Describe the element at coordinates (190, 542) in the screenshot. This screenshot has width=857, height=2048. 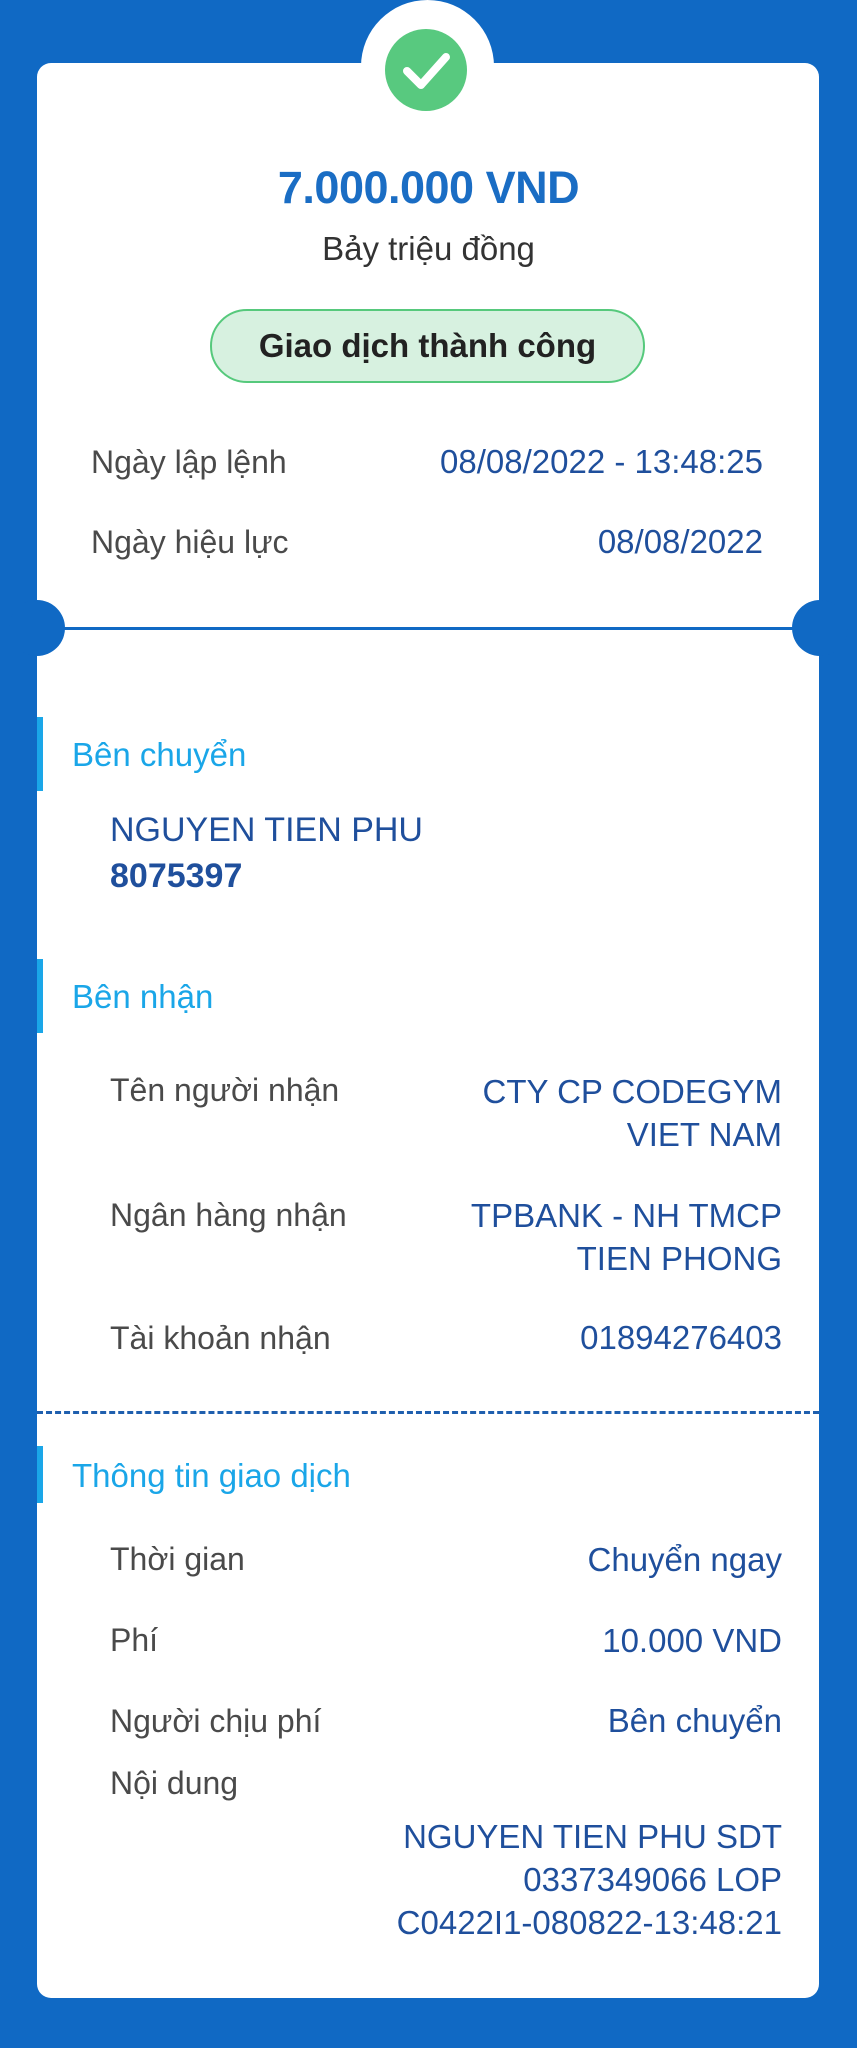
I see `effective-date-label: Ngày hiệu lực` at that location.